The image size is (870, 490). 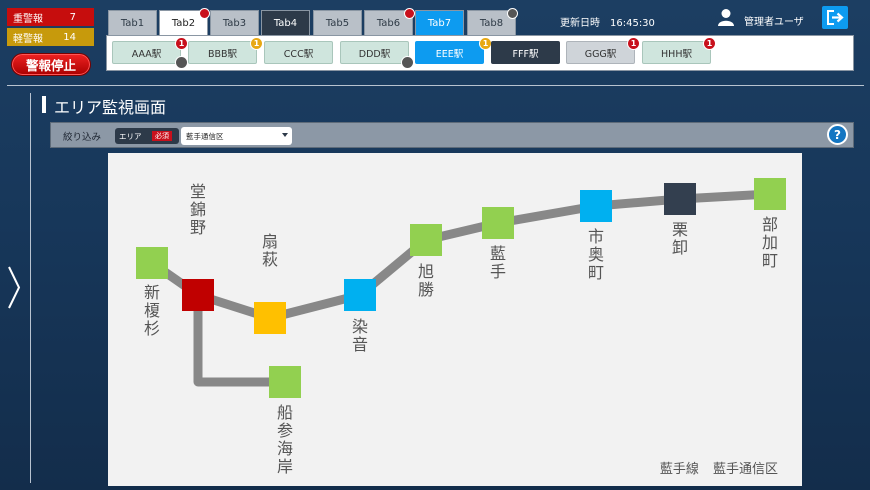 What do you see at coordinates (44, 104) in the screenshot?
I see `title-accent` at bounding box center [44, 104].